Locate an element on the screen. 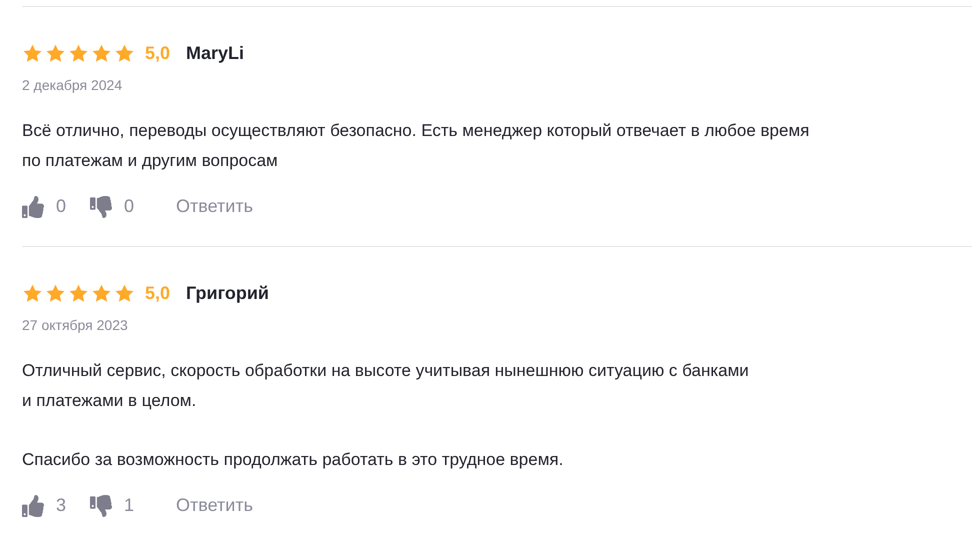  review-text: Спасибо за возможность продолжать работать в это трудное время. is located at coordinates (293, 460).